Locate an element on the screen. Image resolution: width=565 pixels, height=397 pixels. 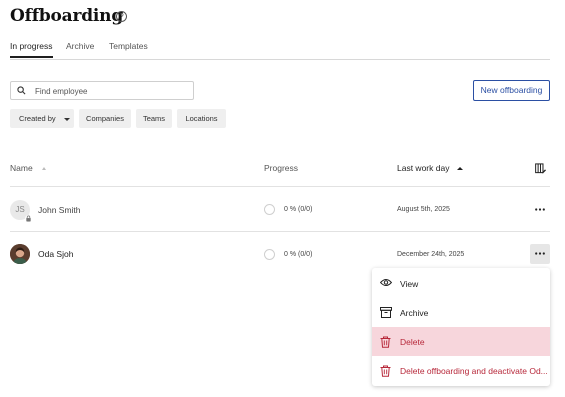
menu-item-label: Archive is located at coordinates (414, 313).